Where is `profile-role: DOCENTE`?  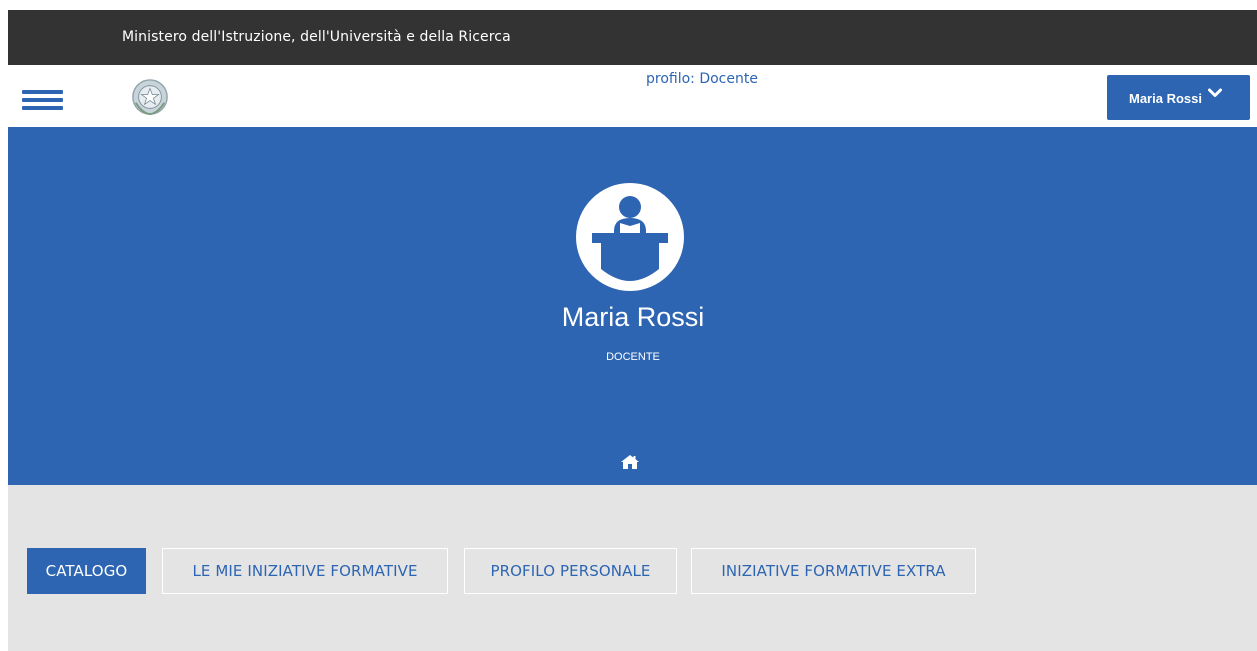 profile-role: DOCENTE is located at coordinates (633, 357).